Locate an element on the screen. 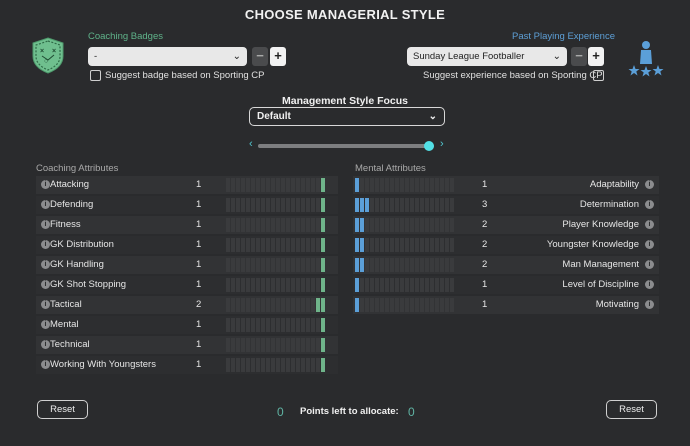  slider-right-arrow-icon: › is located at coordinates (442, 144).